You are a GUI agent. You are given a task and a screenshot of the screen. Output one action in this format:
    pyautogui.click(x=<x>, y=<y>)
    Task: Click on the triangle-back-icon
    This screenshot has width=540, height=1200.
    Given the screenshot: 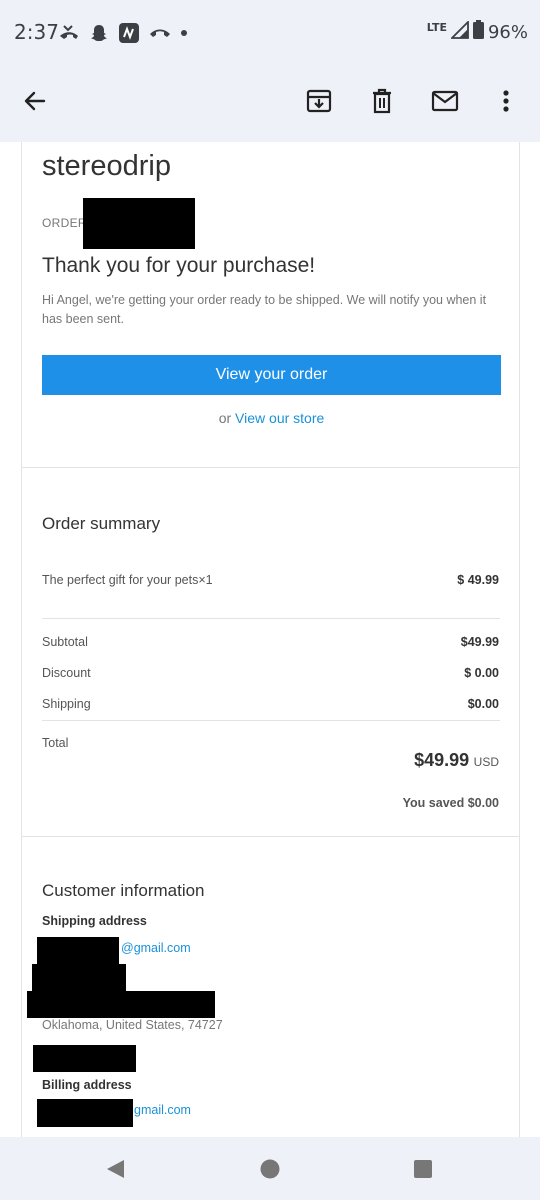 What is the action you would take?
    pyautogui.click(x=115, y=1169)
    